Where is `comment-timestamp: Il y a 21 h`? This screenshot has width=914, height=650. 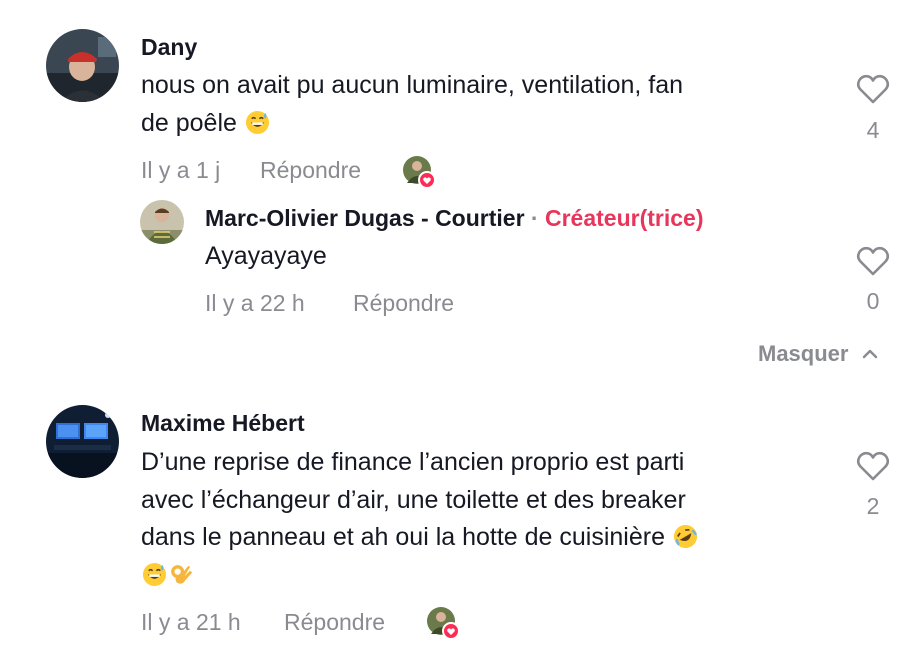
comment-timestamp: Il y a 21 h is located at coordinates (191, 622).